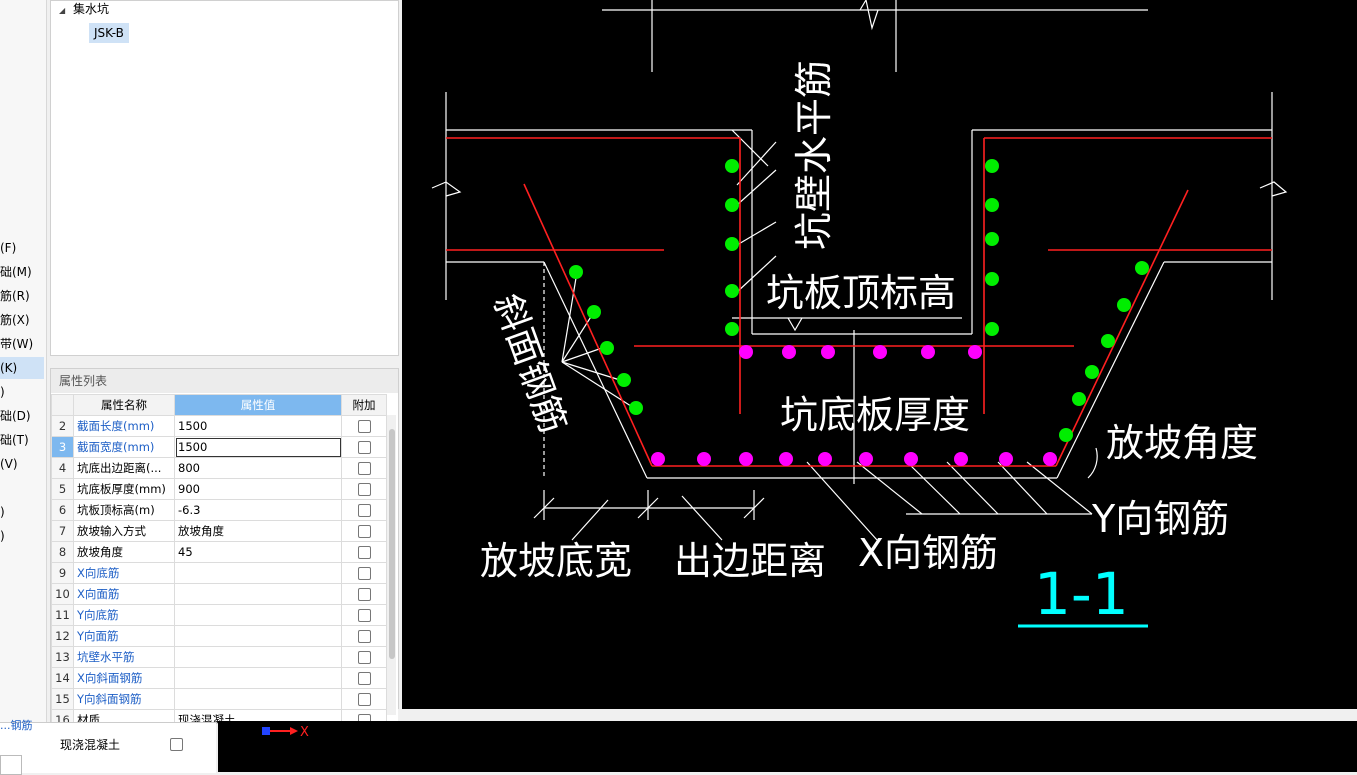 The width and height of the screenshot is (1357, 775). What do you see at coordinates (16, 725) in the screenshot?
I see `partial-row-name: ...钢筋` at bounding box center [16, 725].